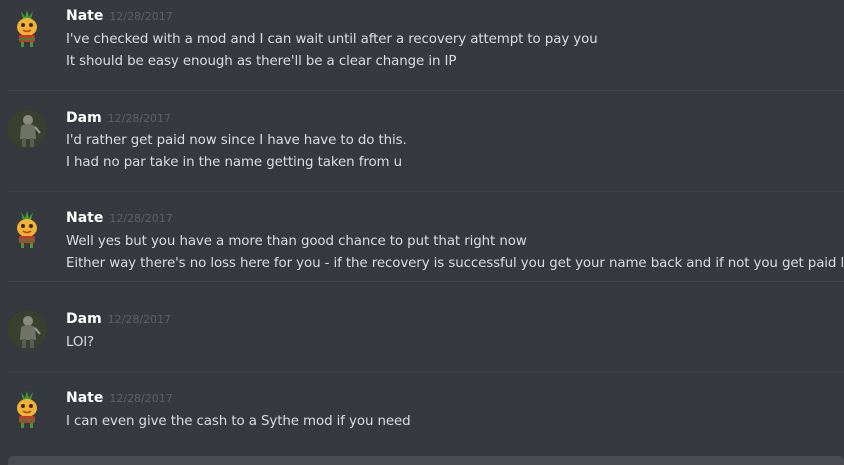 The image size is (844, 465). I want to click on message-composer, so click(426, 460).